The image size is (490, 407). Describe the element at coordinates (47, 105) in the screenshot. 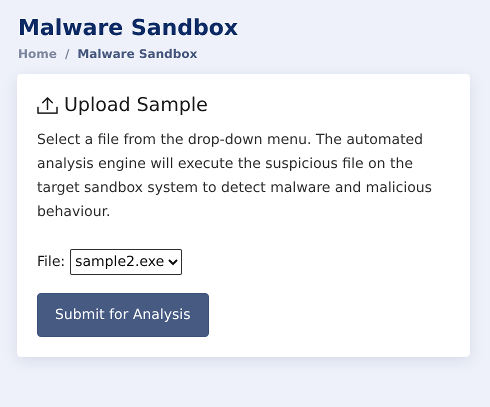

I see `upload-icon` at that location.